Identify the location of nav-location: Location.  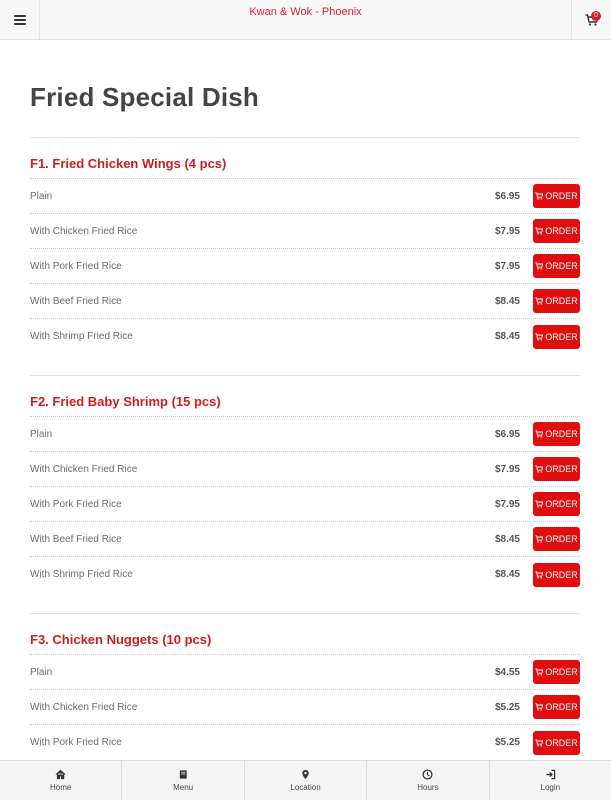
(306, 780).